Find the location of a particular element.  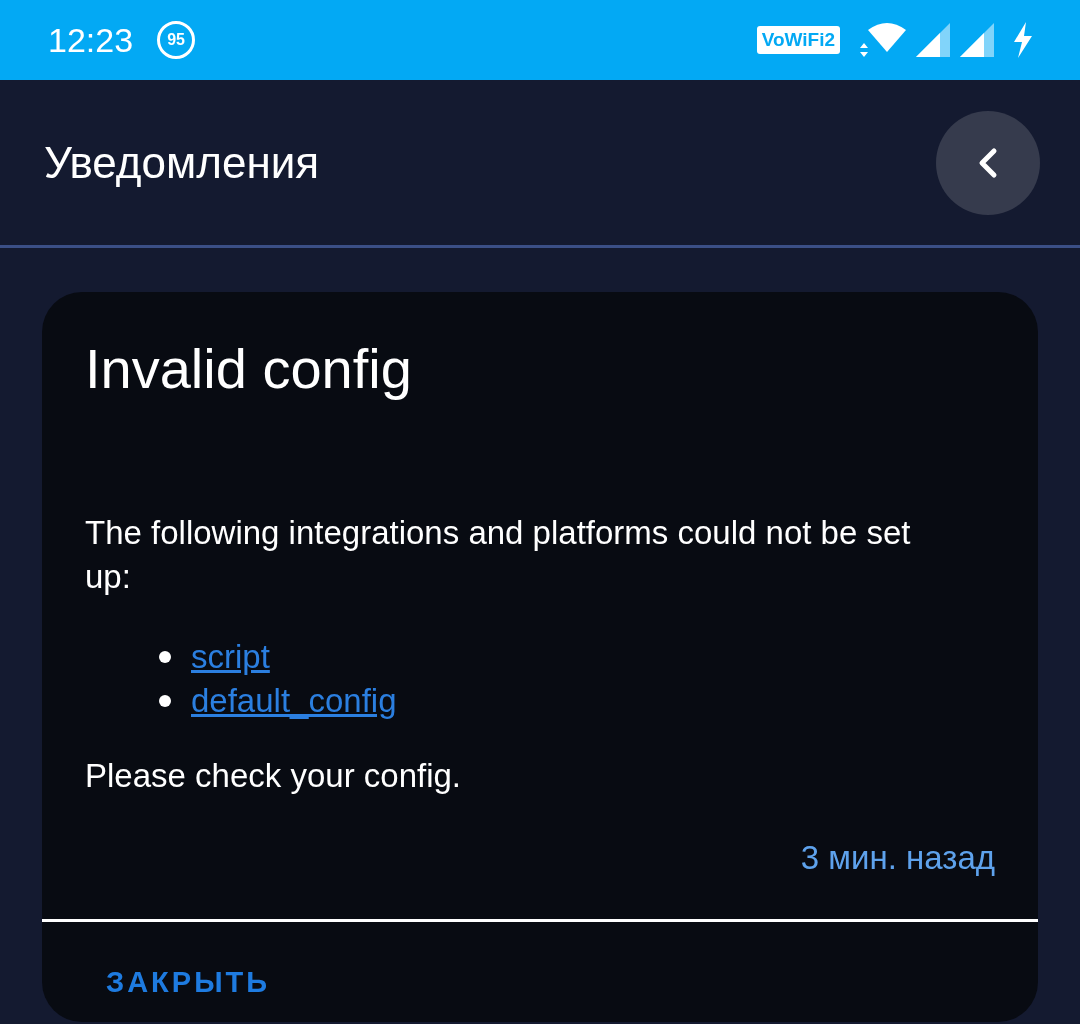

dismiss-button: ЗАКРЫТЬ is located at coordinates (188, 982).